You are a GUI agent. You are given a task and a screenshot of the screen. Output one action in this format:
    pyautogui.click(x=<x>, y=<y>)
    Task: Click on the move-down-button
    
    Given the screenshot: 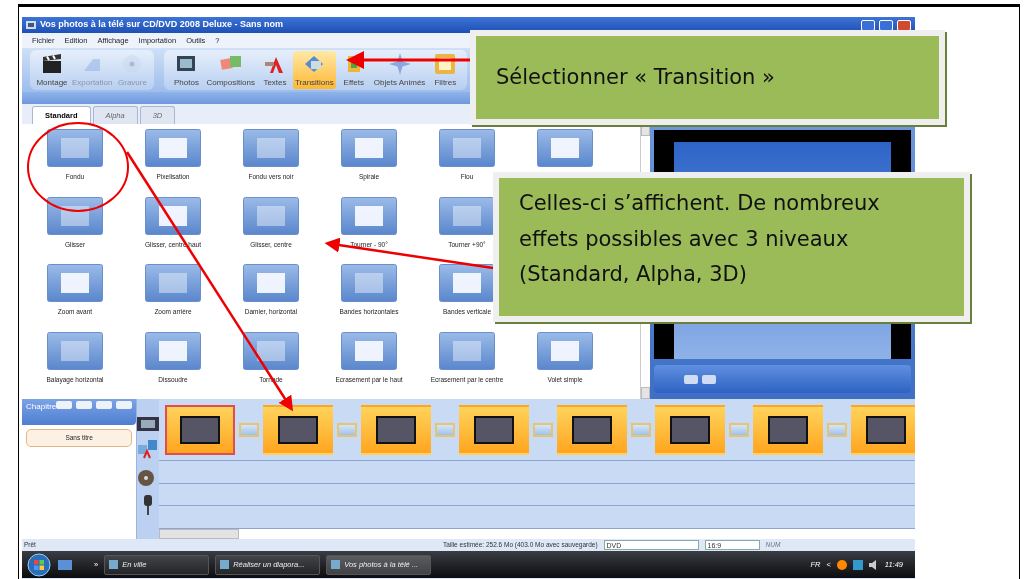 What is the action you would take?
    pyautogui.click(x=124, y=405)
    